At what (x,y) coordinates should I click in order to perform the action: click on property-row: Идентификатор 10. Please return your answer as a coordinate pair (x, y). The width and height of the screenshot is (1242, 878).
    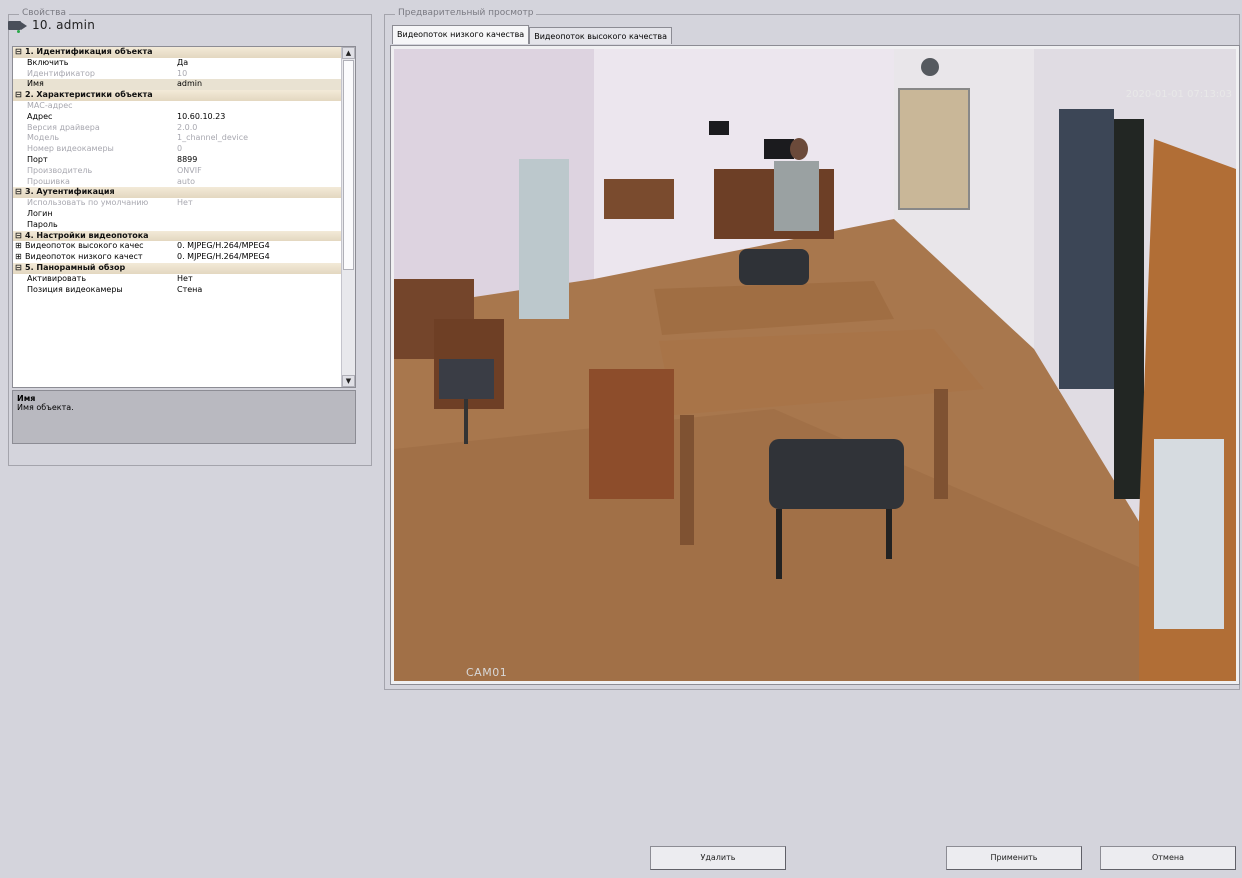
    Looking at the image, I should click on (177, 74).